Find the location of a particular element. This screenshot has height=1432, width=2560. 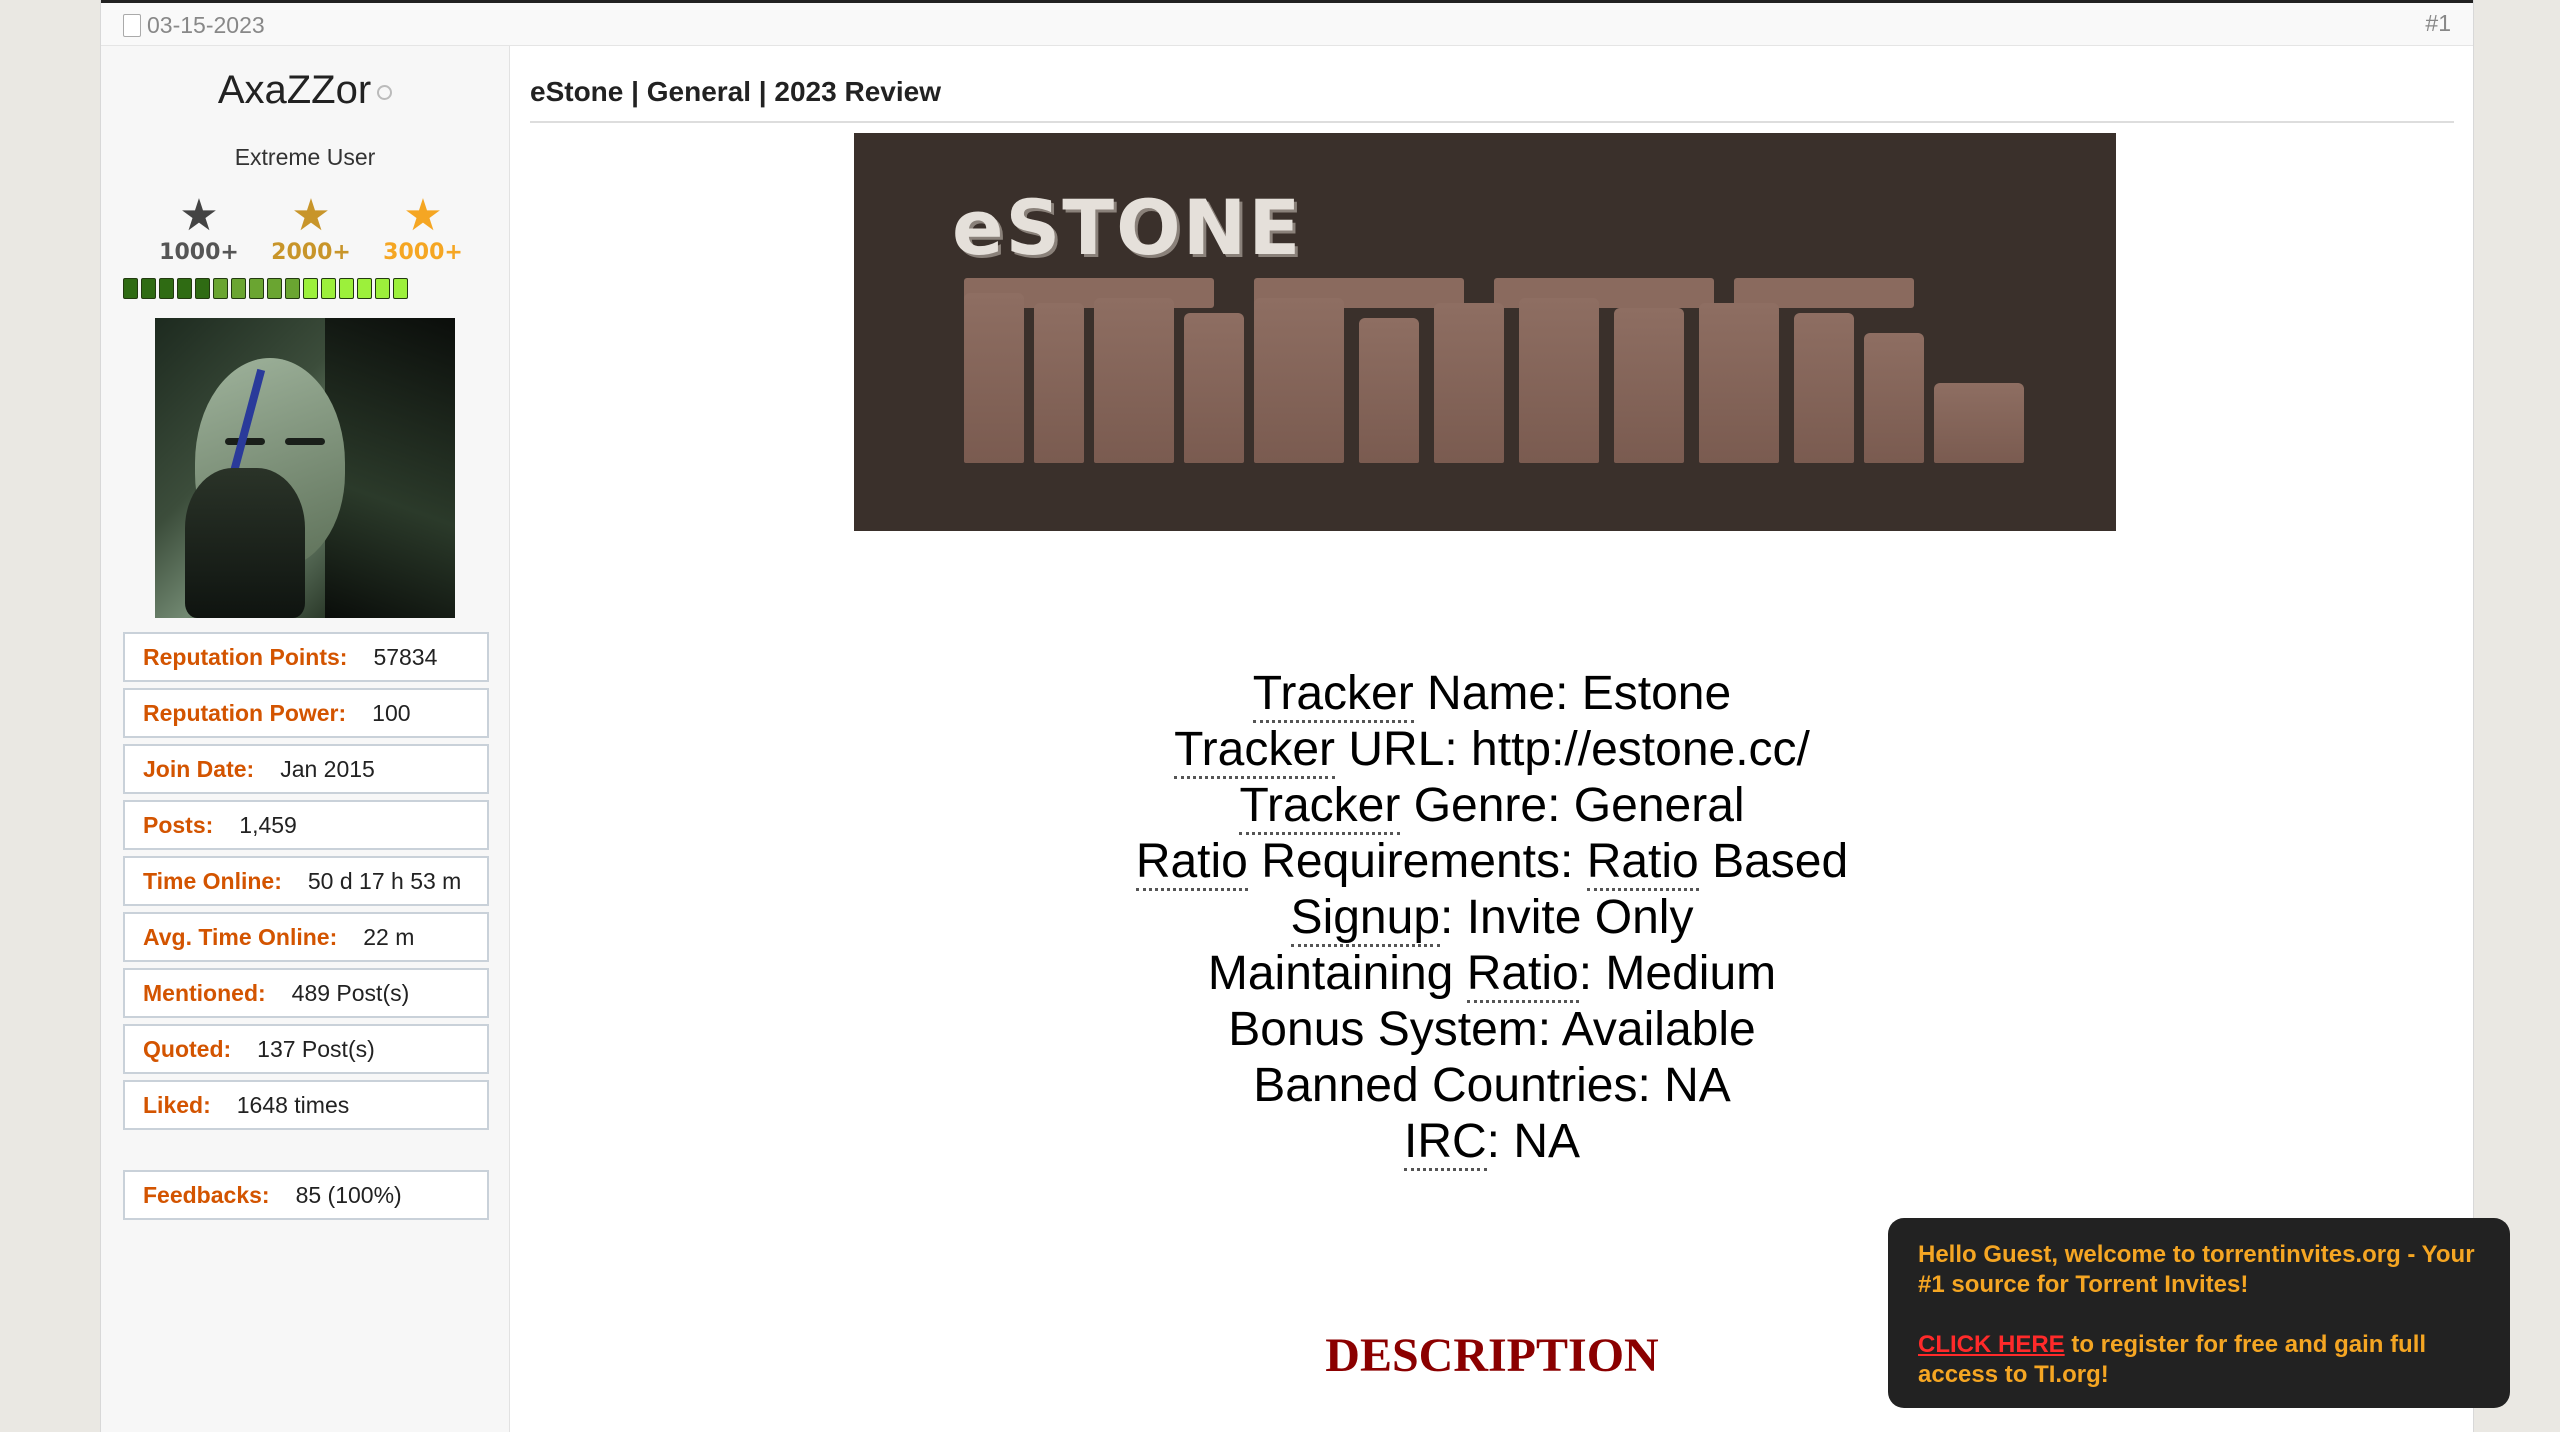

tracker-label: Genre: is located at coordinates (1487, 805).